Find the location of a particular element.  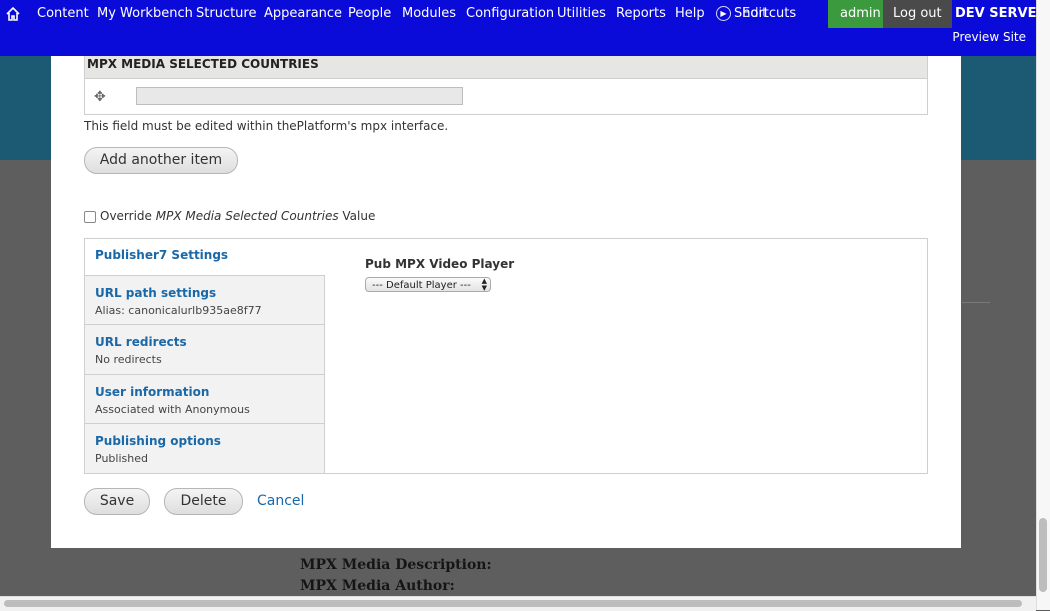

override-label-prefix: Override is located at coordinates (128, 216).